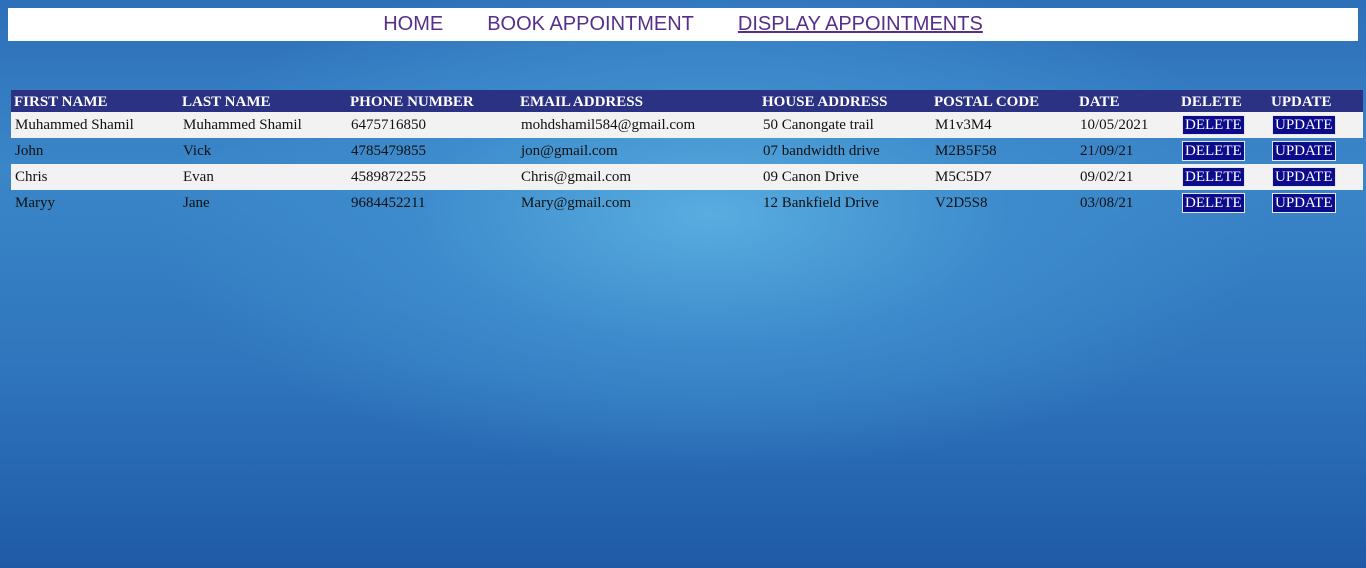 This screenshot has height=568, width=1366. I want to click on cell-date: 03/08/21, so click(1107, 202).